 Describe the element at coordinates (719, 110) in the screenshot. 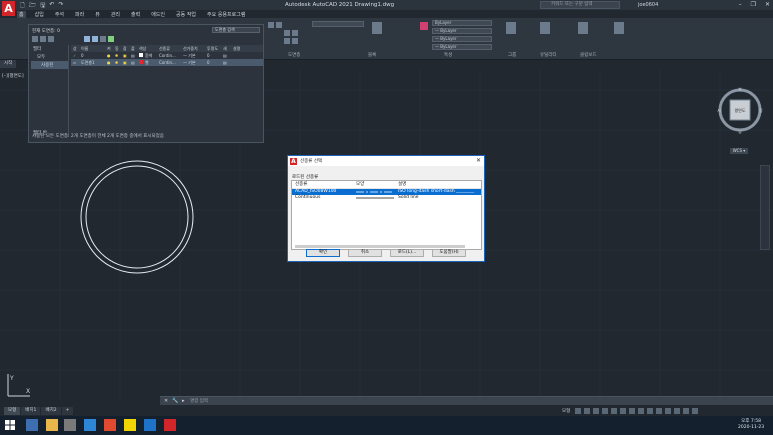

I see `compass-west: 서` at that location.